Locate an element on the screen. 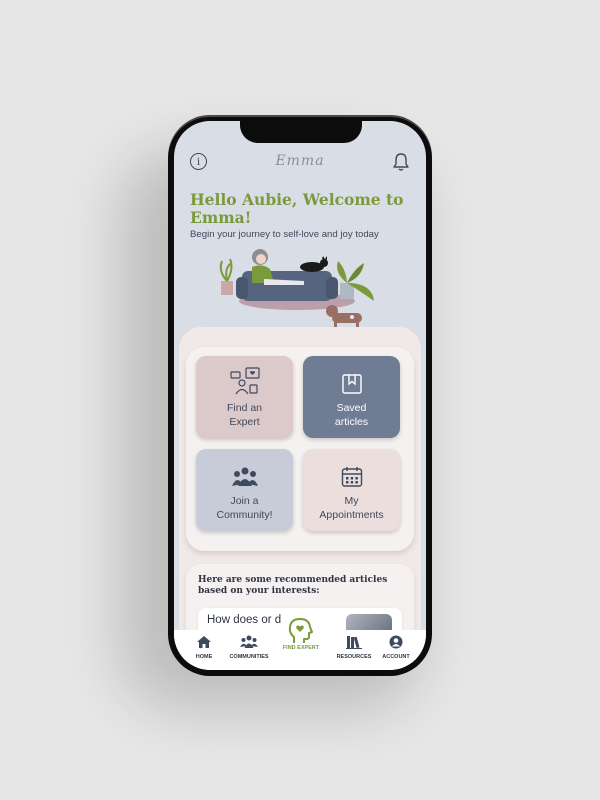 The image size is (600, 800). calendar-icon is located at coordinates (351, 477).